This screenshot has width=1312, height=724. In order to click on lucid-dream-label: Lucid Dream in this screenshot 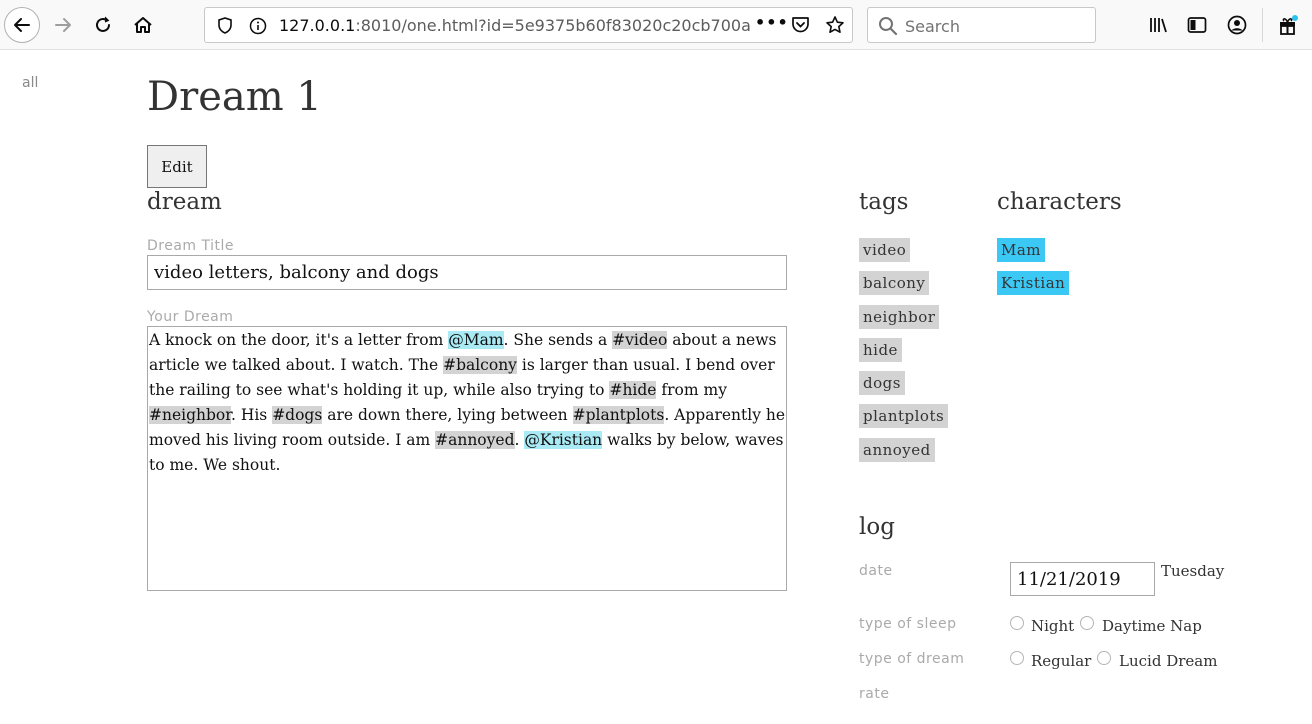, I will do `click(1168, 661)`.